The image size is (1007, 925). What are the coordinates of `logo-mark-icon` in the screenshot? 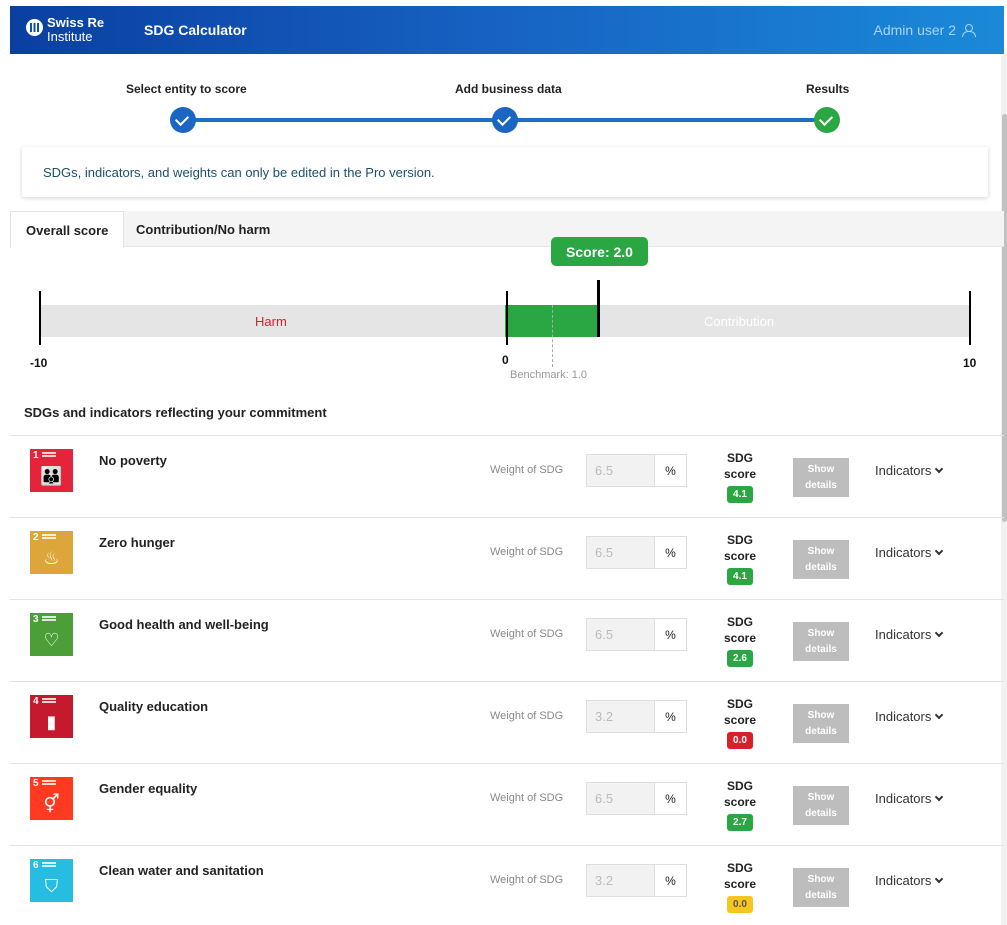 It's located at (34, 27).